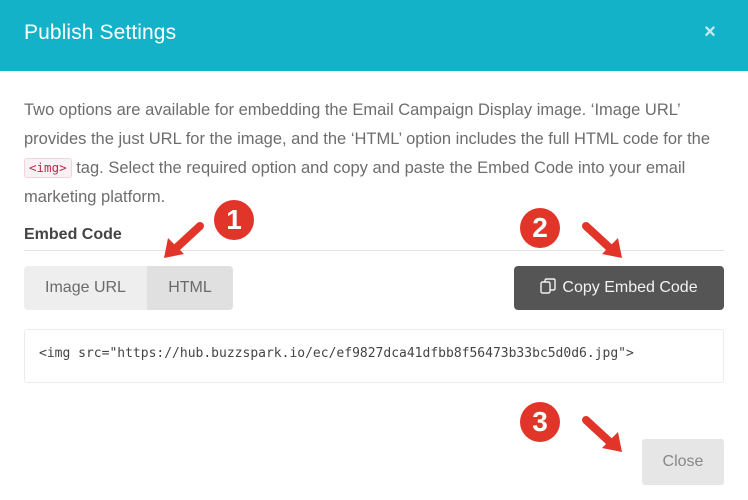 Image resolution: width=748 pixels, height=500 pixels. What do you see at coordinates (683, 462) in the screenshot?
I see `close-button: Close` at bounding box center [683, 462].